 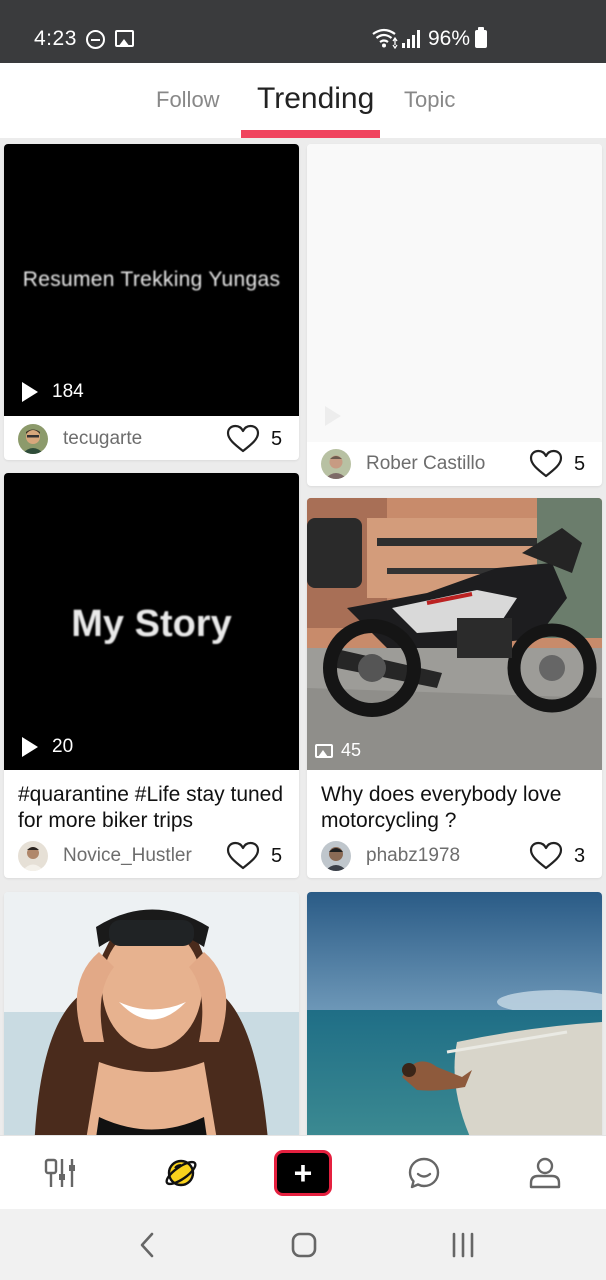 I want to click on chat-icon, so click(x=424, y=1173).